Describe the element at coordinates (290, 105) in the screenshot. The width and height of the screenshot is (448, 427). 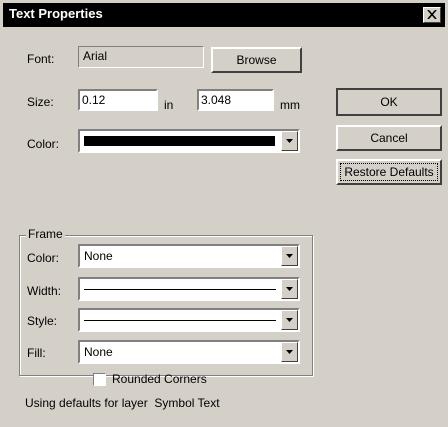
I see `mm-unit-label: mm` at that location.